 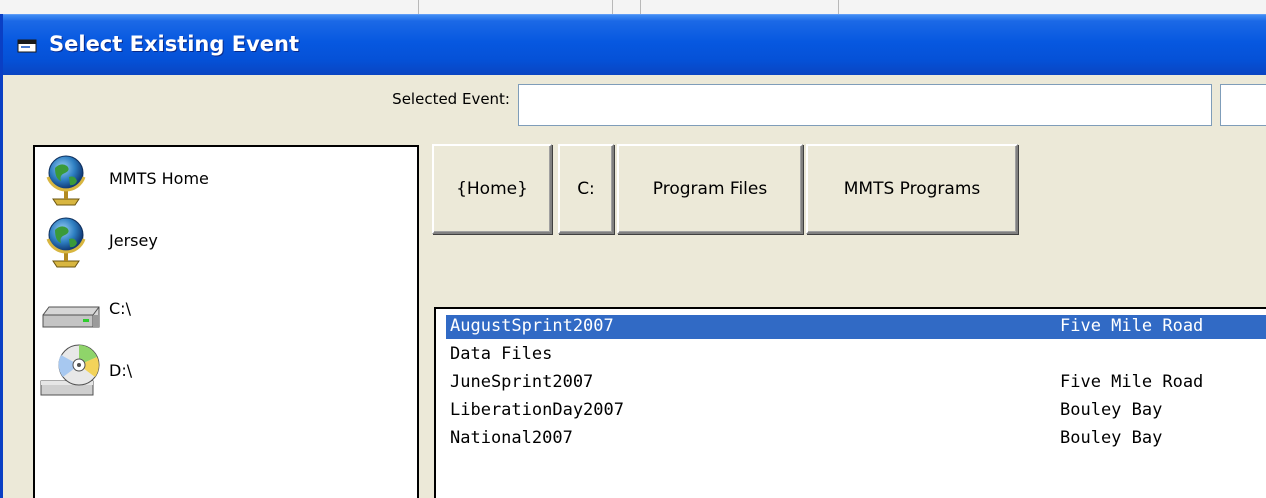 What do you see at coordinates (121, 370) in the screenshot?
I see `drive-label: D:\` at bounding box center [121, 370].